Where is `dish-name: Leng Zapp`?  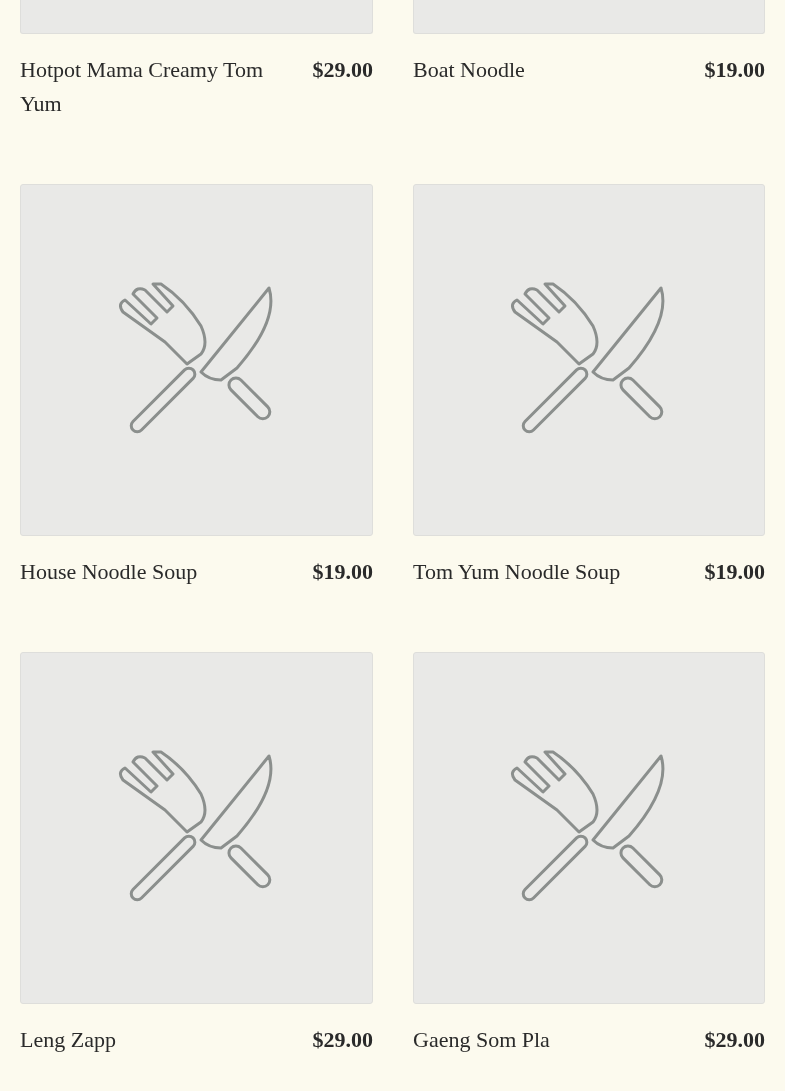
dish-name: Leng Zapp is located at coordinates (68, 1040).